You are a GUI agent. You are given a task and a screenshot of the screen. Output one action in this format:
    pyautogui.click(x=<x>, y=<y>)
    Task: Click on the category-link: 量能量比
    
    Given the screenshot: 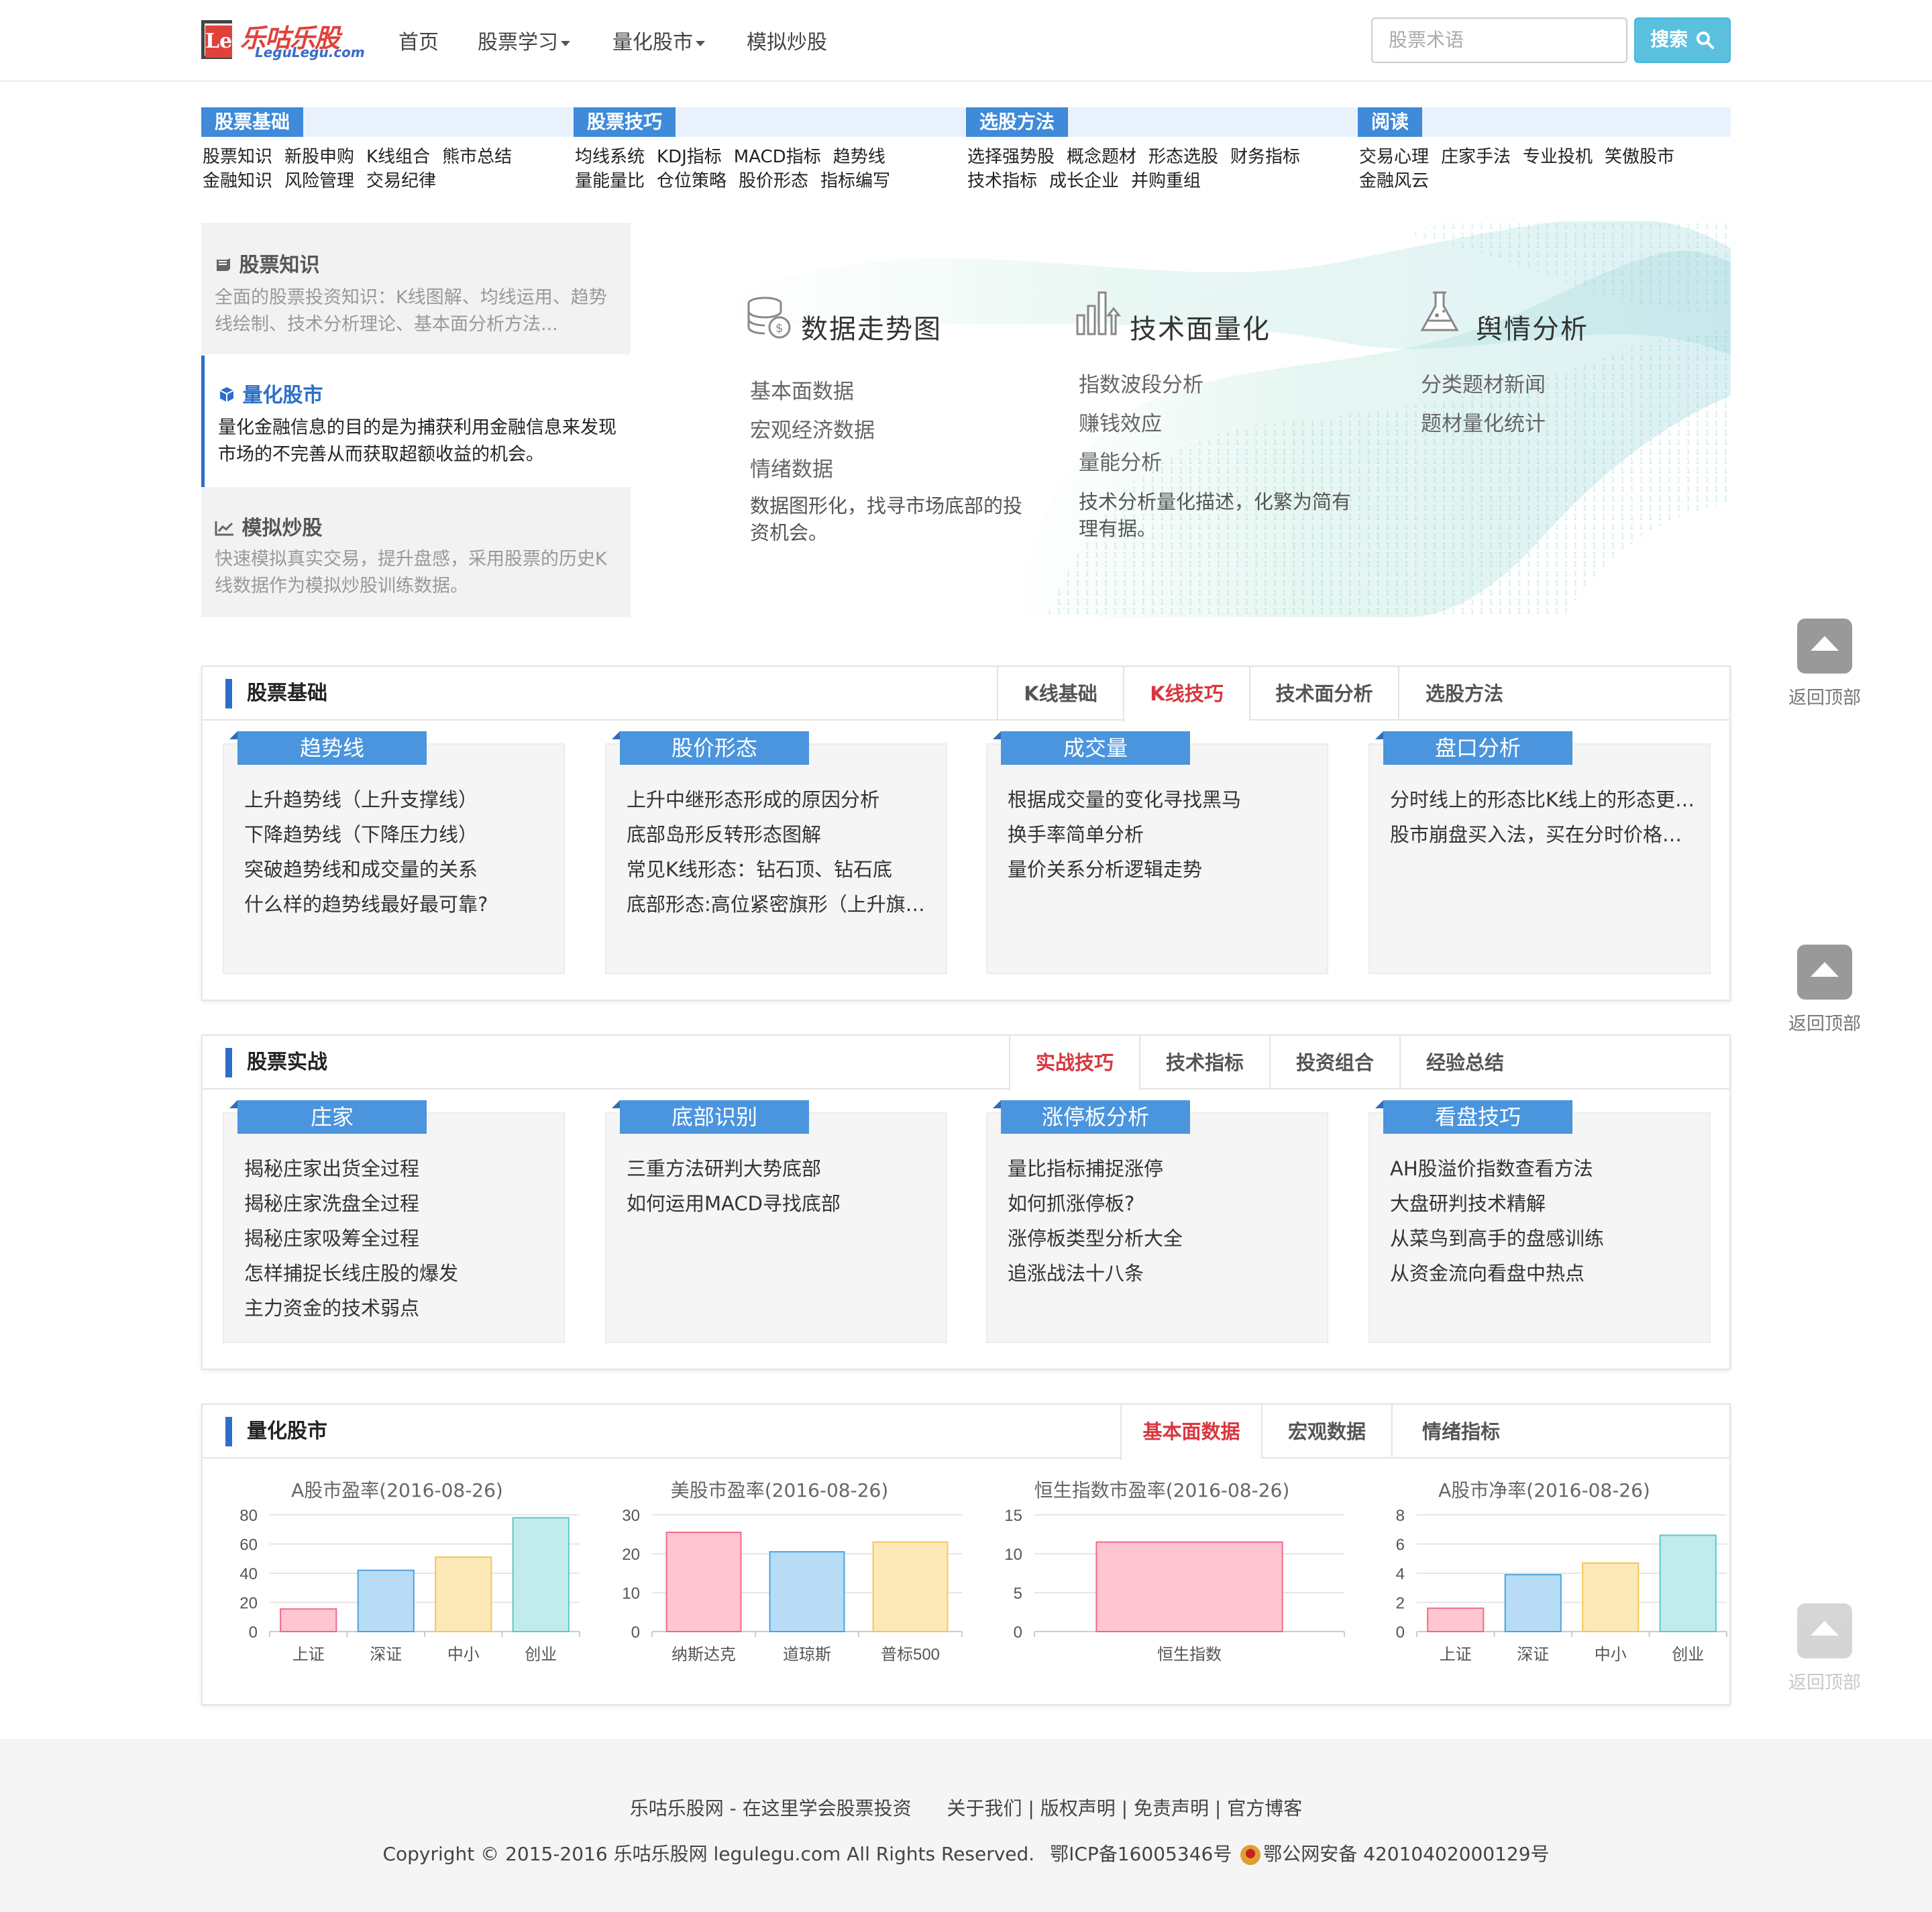 What is the action you would take?
    pyautogui.click(x=610, y=181)
    